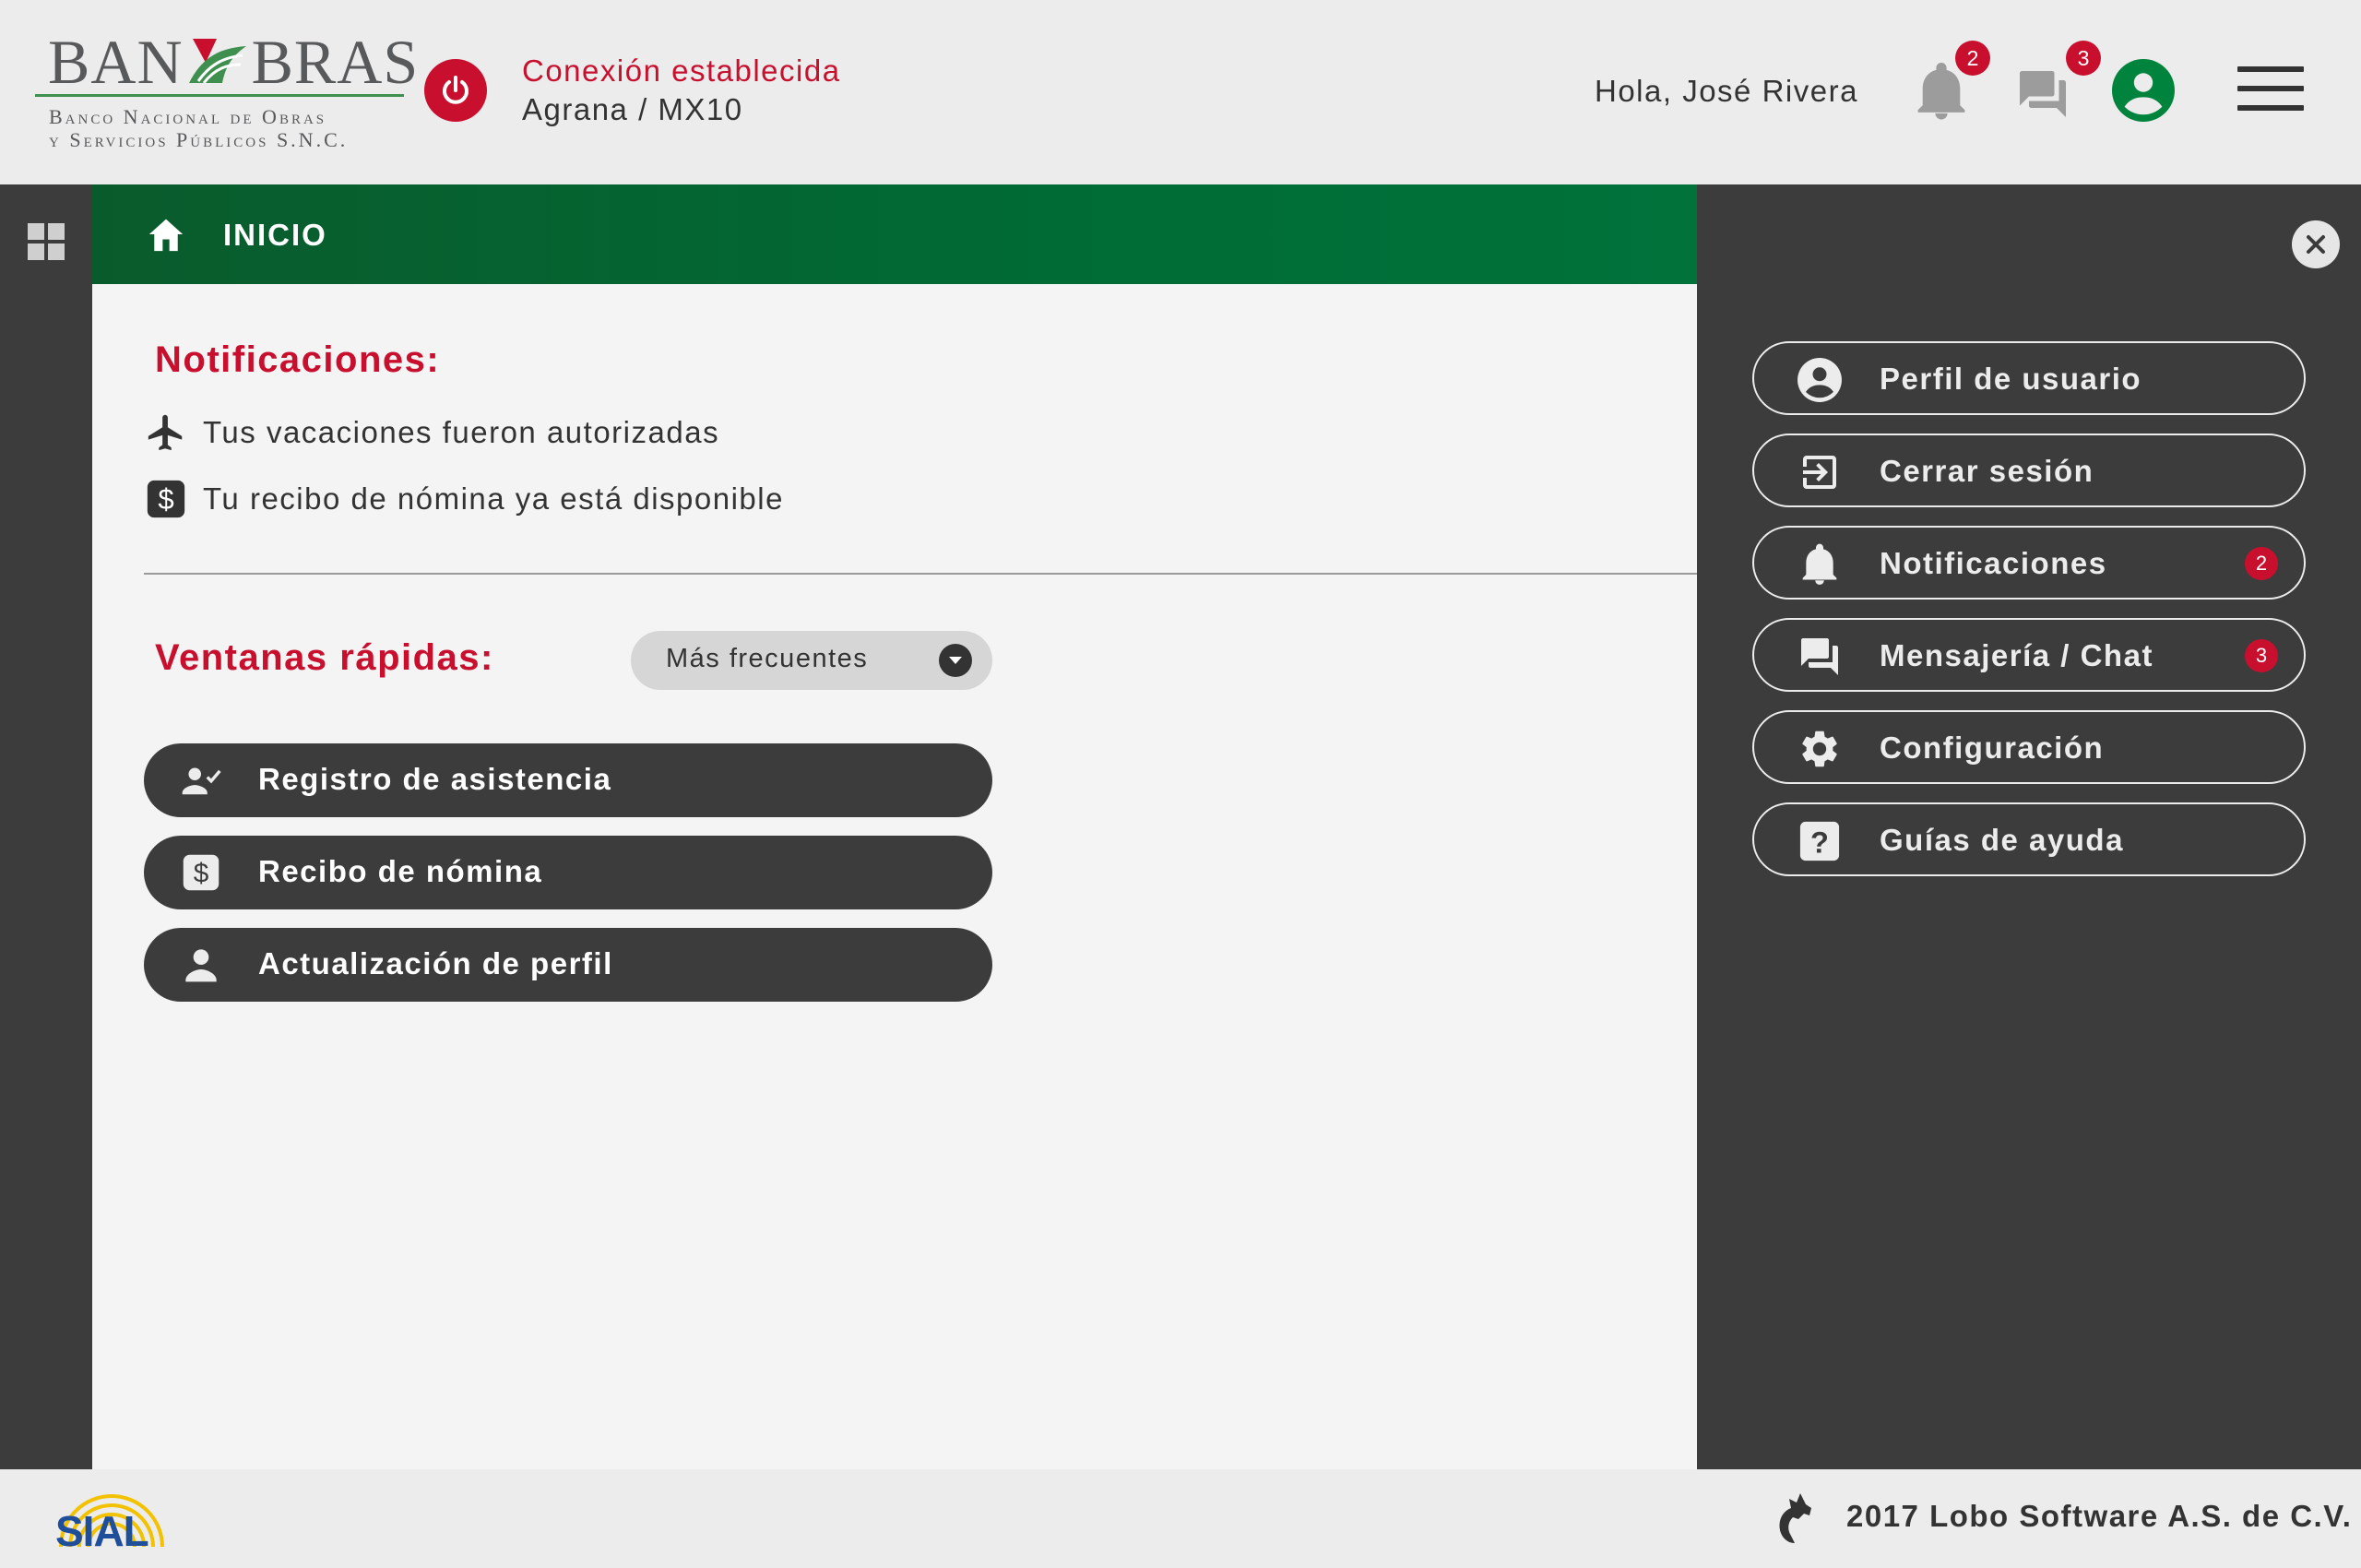 This screenshot has height=1568, width=2361. I want to click on power-icon, so click(456, 90).